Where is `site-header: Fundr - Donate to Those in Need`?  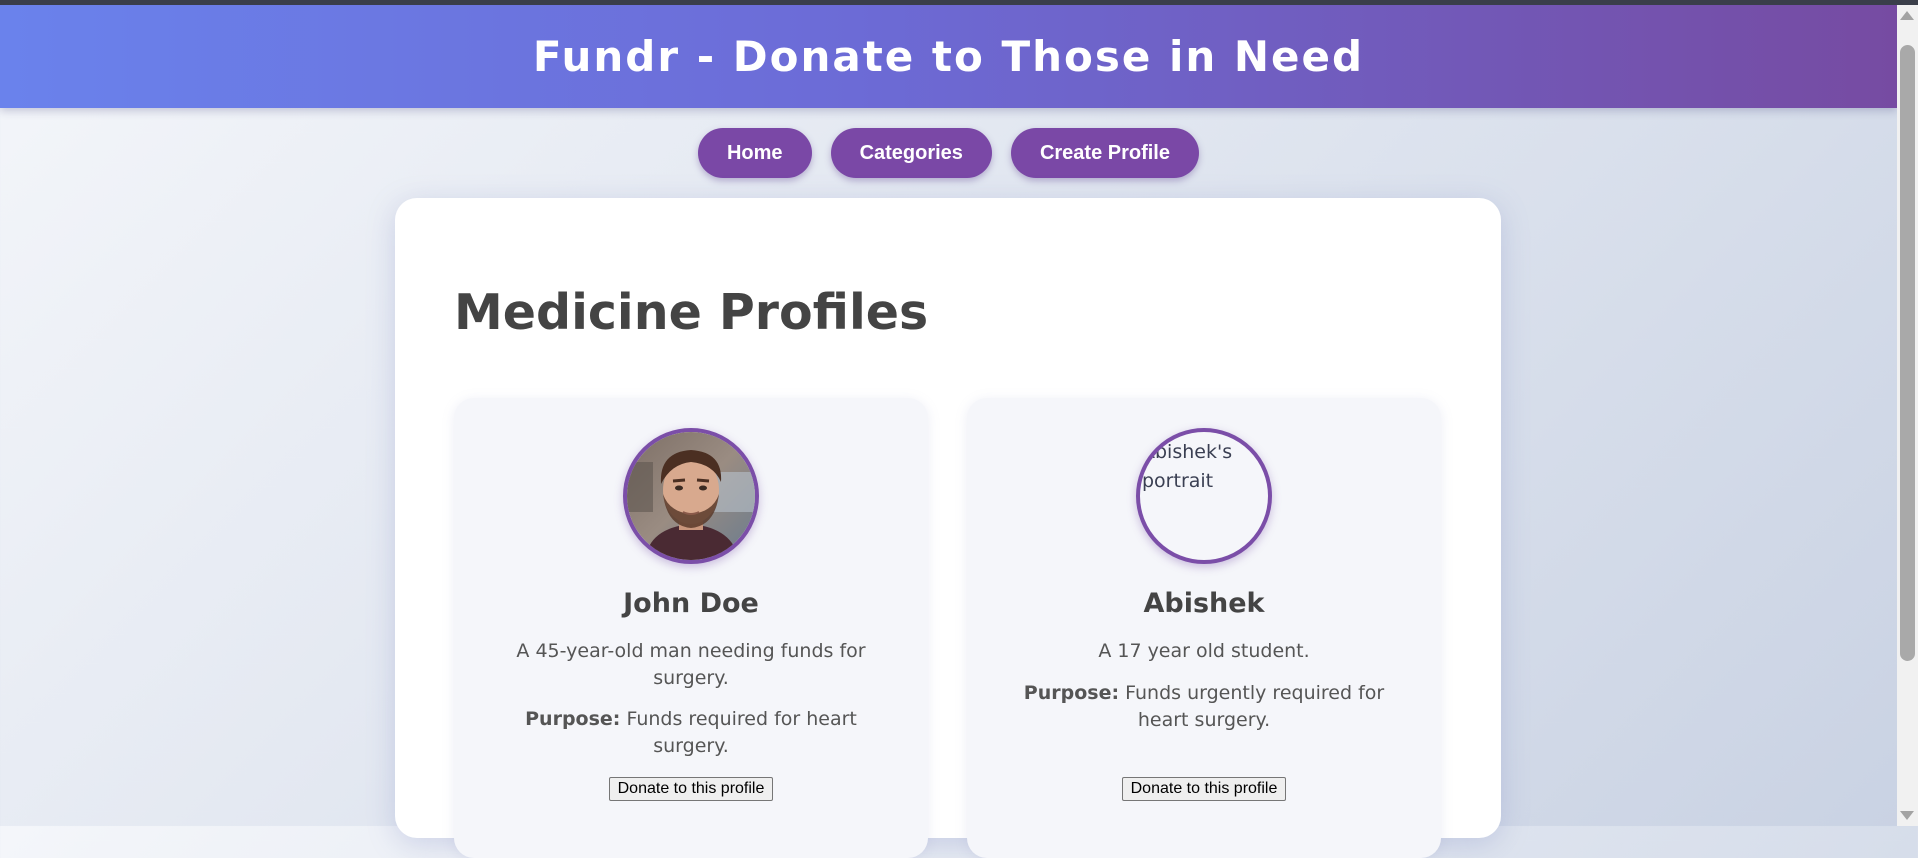
site-header: Fundr - Donate to Those in Need is located at coordinates (948, 56).